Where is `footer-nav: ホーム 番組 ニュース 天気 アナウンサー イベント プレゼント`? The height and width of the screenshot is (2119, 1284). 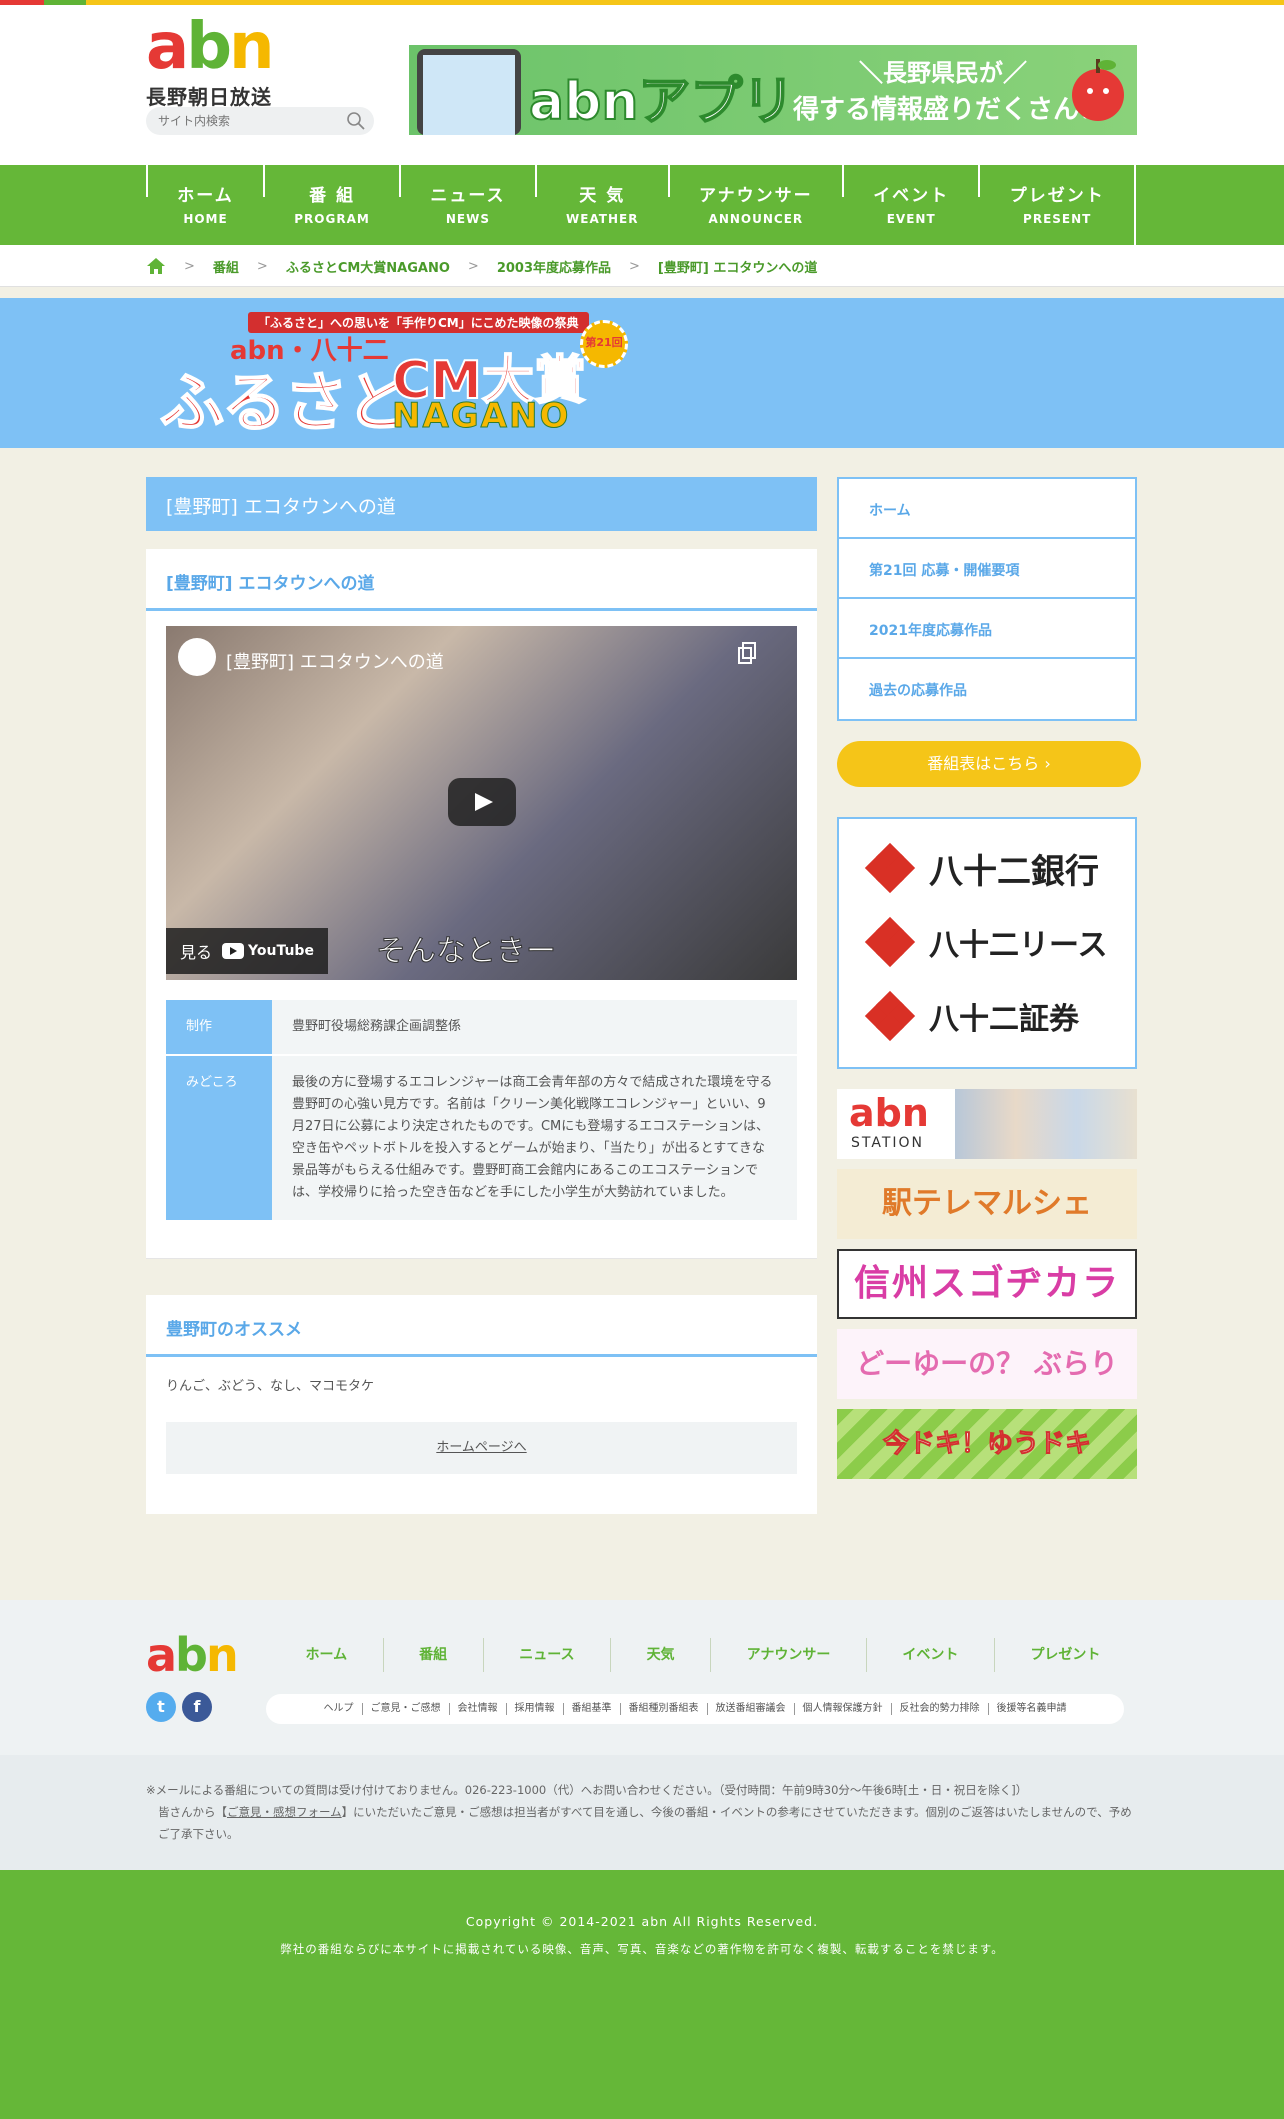
footer-nav: ホーム 番組 ニュース 天気 アナウンサー イベント プレゼント is located at coordinates (703, 1655).